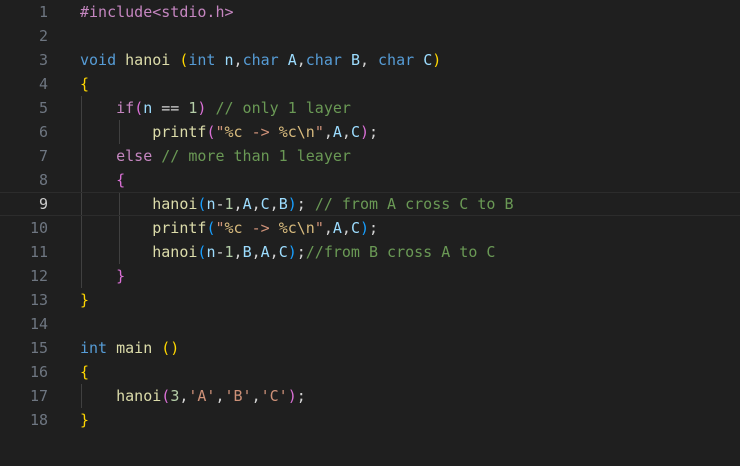 The width and height of the screenshot is (740, 466). Describe the element at coordinates (370, 180) in the screenshot. I see `code-line: 8 {` at that location.